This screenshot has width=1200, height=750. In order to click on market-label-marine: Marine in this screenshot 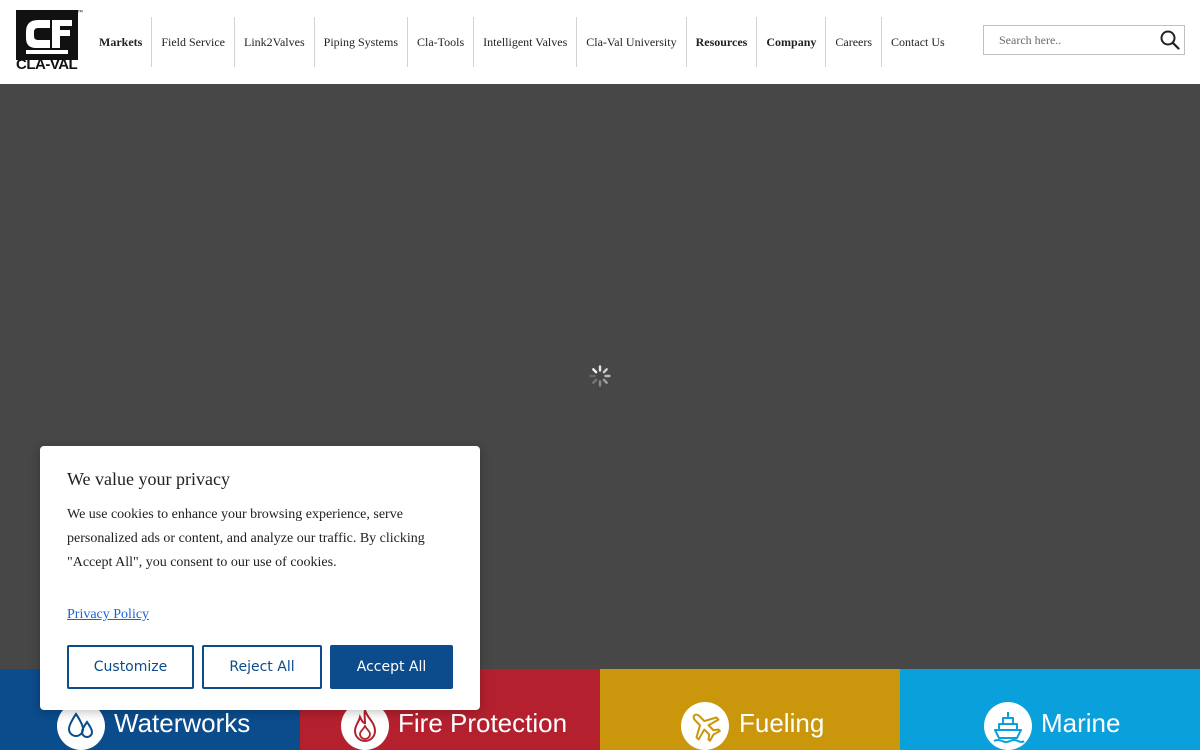, I will do `click(1081, 723)`.